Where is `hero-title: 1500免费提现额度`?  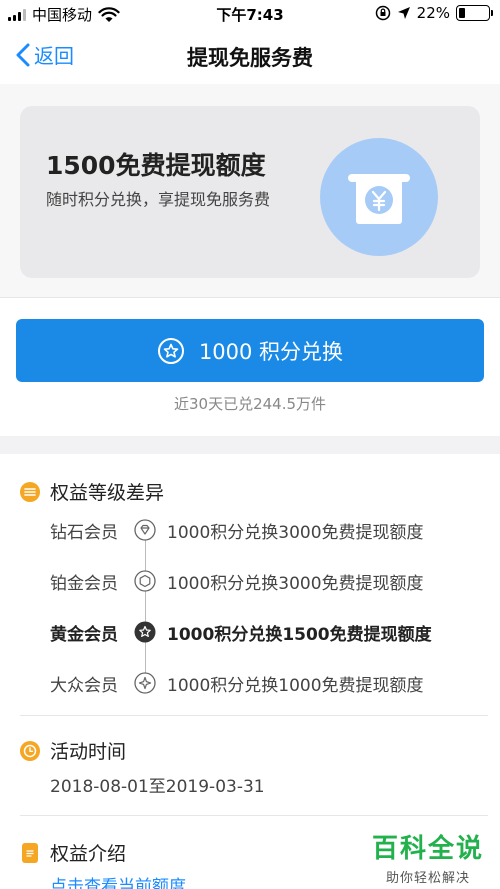 hero-title: 1500免费提现额度 is located at coordinates (156, 165).